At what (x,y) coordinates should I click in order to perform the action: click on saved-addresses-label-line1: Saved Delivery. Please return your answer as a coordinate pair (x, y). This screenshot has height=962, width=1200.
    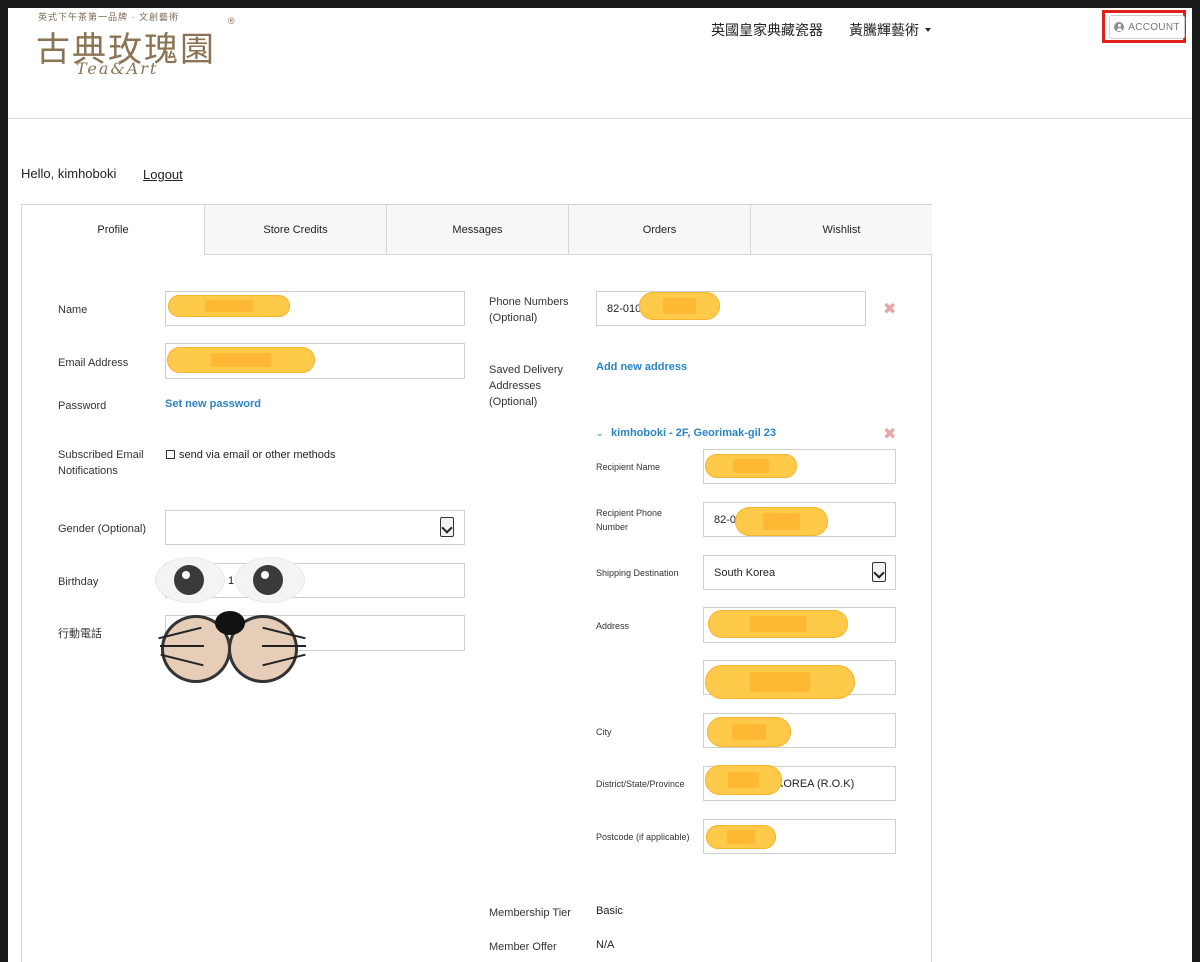
    Looking at the image, I should click on (526, 370).